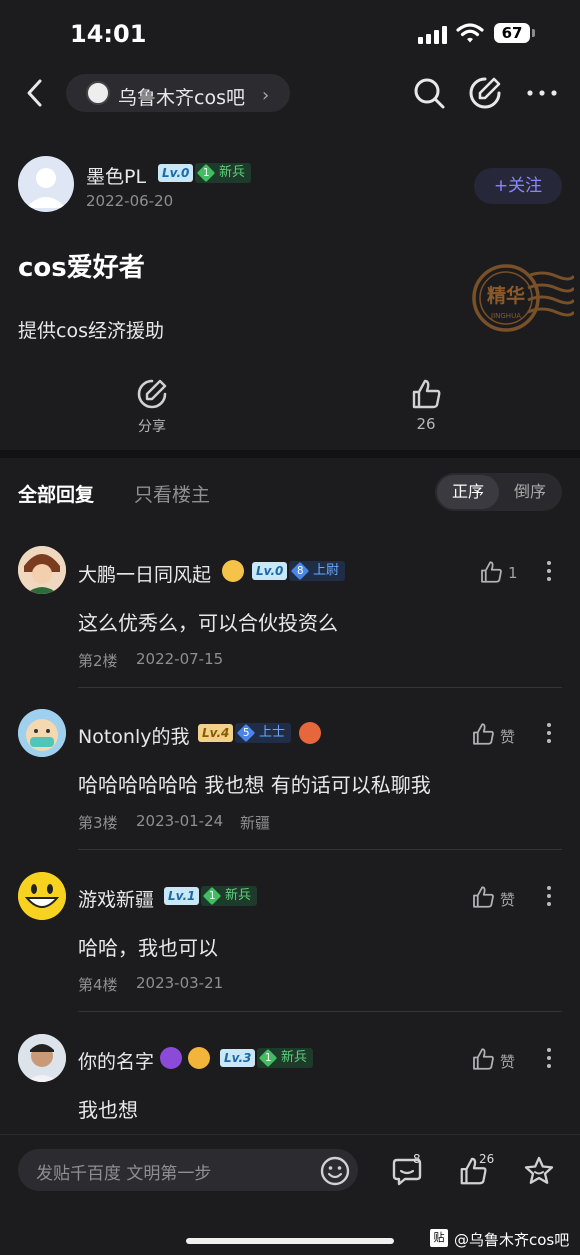 The width and height of the screenshot is (580, 1255). What do you see at coordinates (290, 1241) in the screenshot?
I see `home-indicator` at bounding box center [290, 1241].